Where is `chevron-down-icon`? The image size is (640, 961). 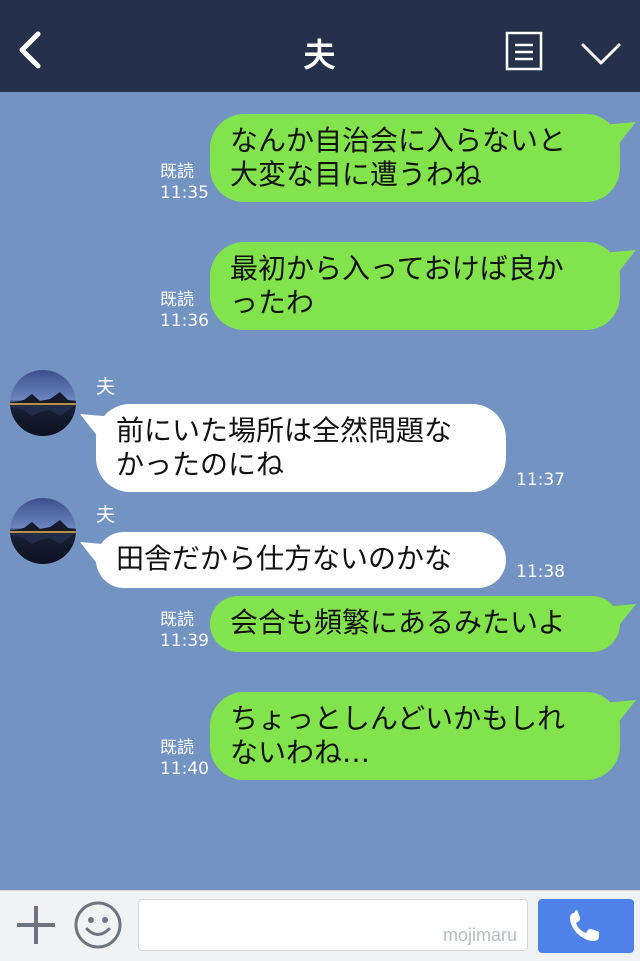 chevron-down-icon is located at coordinates (601, 54).